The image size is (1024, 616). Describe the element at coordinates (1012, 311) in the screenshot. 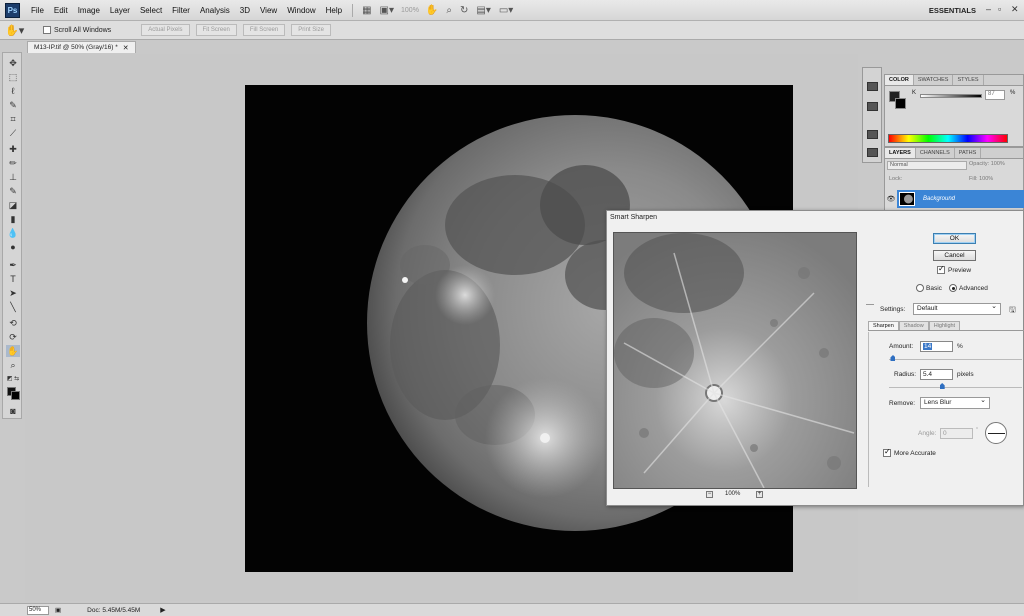

I see `save-settings-icon: 🖫` at that location.